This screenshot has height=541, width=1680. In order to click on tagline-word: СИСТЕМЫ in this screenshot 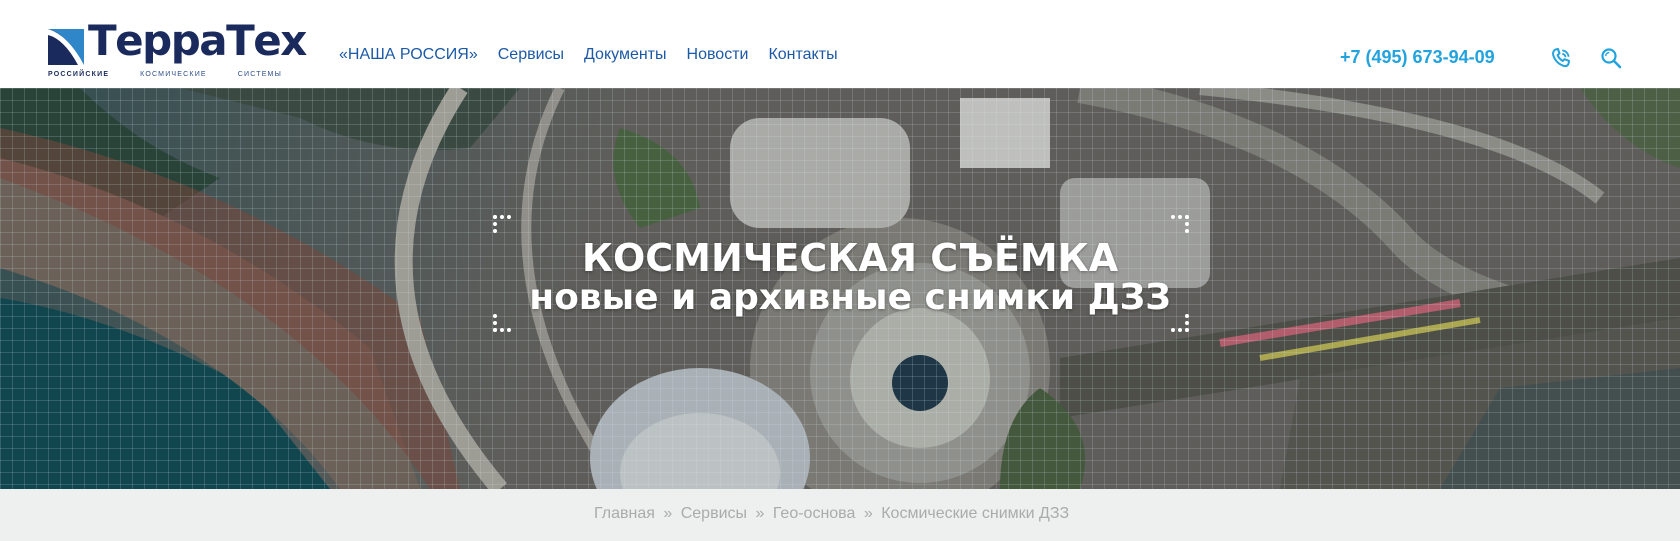, I will do `click(259, 74)`.